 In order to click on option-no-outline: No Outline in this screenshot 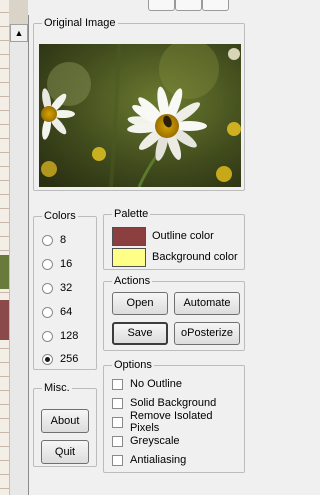, I will do `click(147, 384)`.